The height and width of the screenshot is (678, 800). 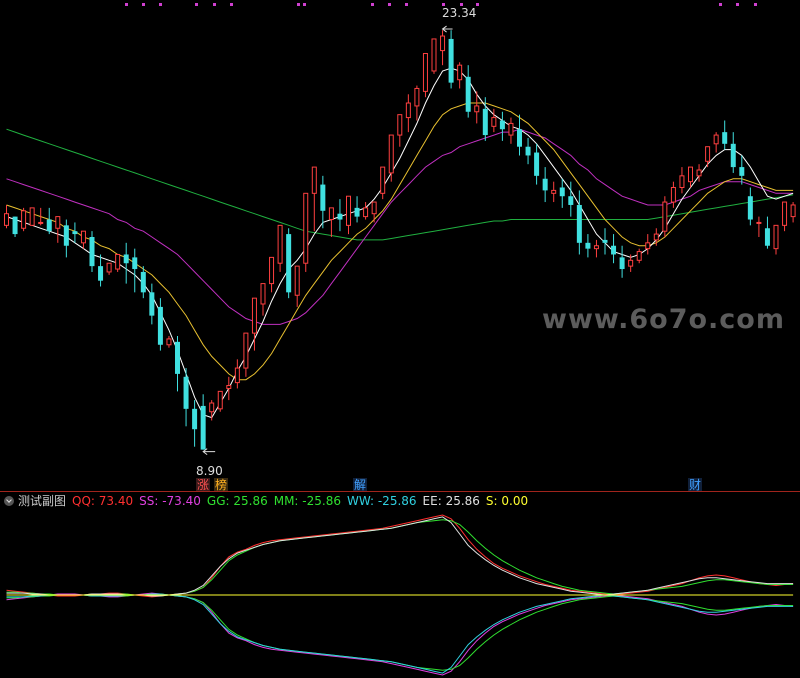 I want to click on marker-jie: 解, so click(x=360, y=485).